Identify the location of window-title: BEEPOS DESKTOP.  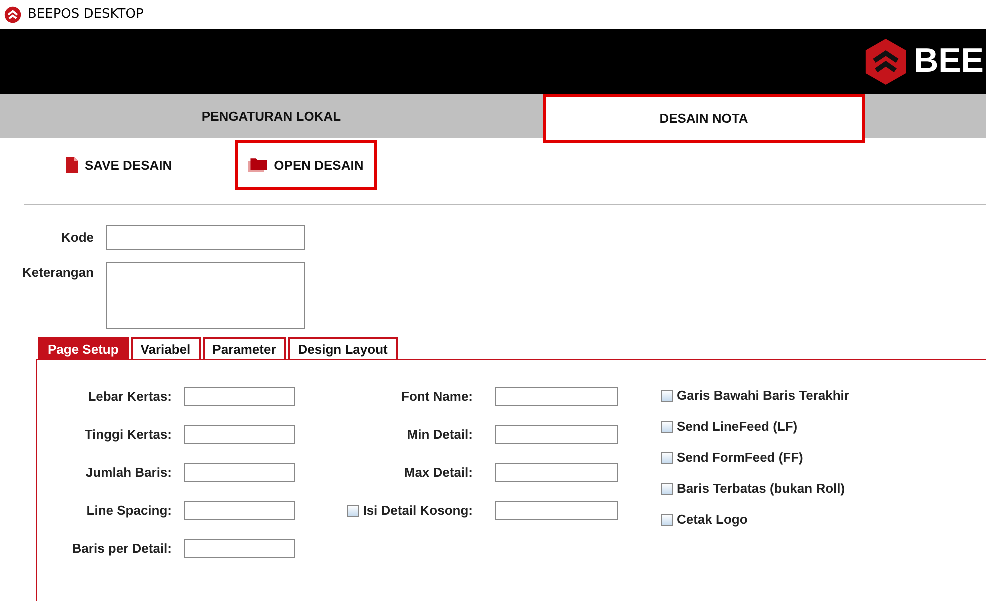
(86, 14).